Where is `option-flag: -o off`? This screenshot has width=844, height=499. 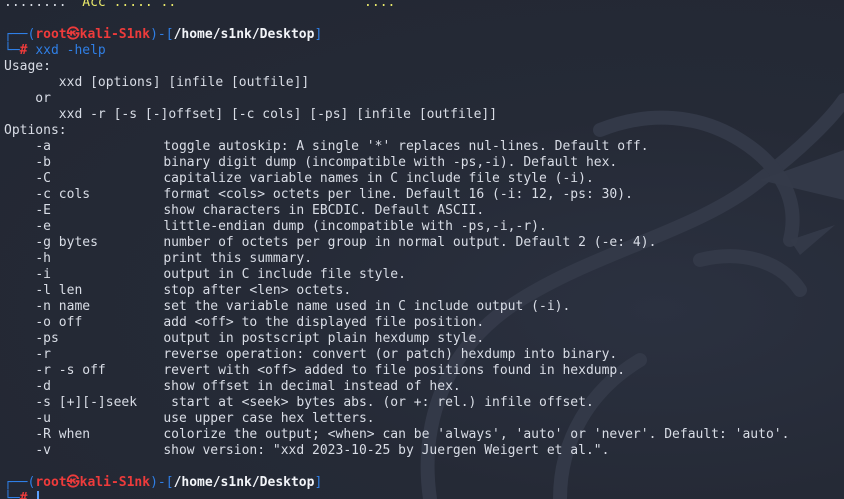
option-flag: -o off is located at coordinates (59, 322).